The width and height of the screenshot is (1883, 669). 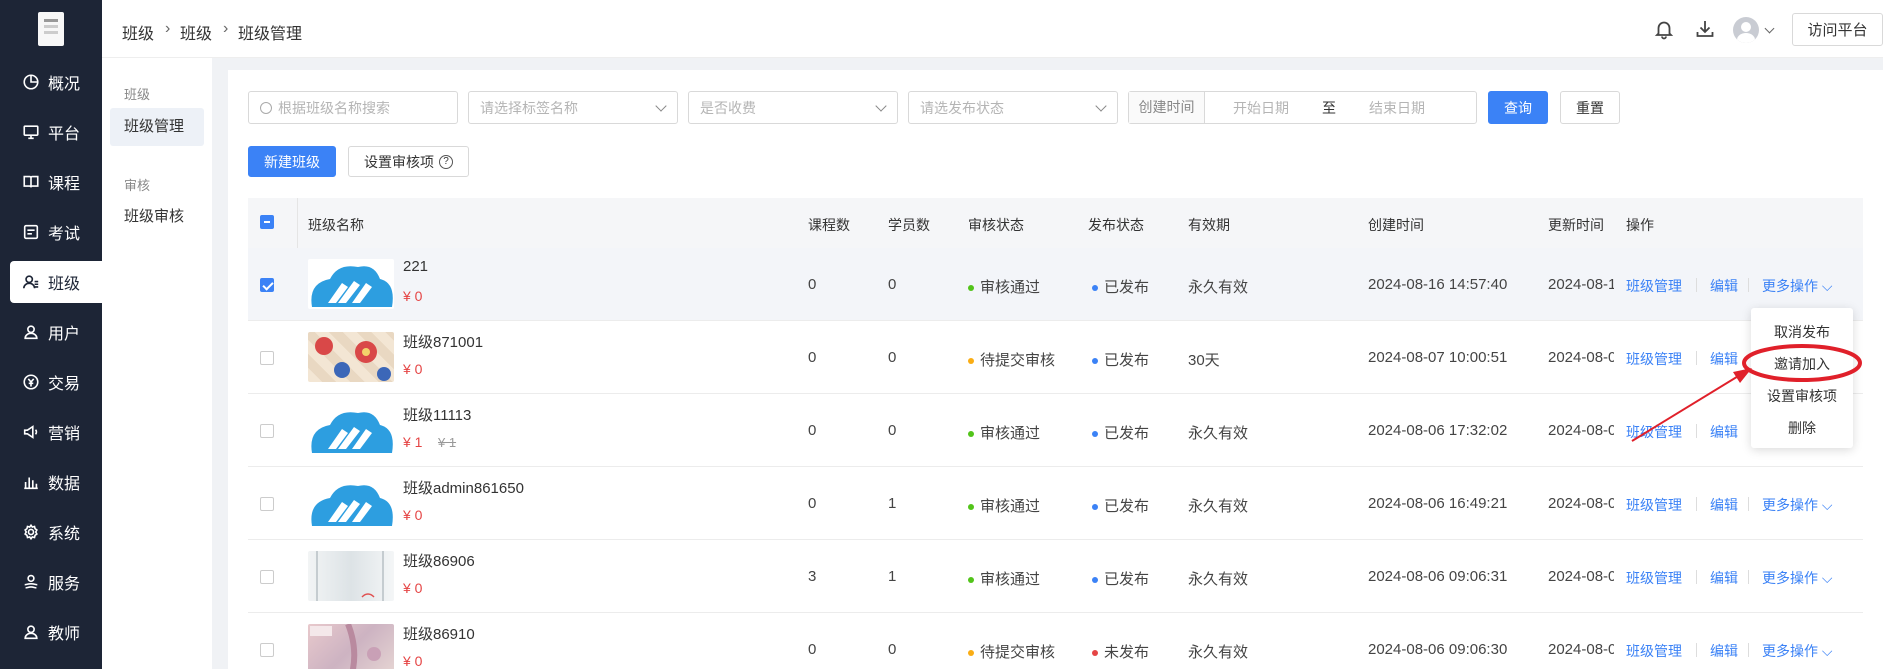 What do you see at coordinates (1590, 107) in the screenshot?
I see `reset-button: 重置` at bounding box center [1590, 107].